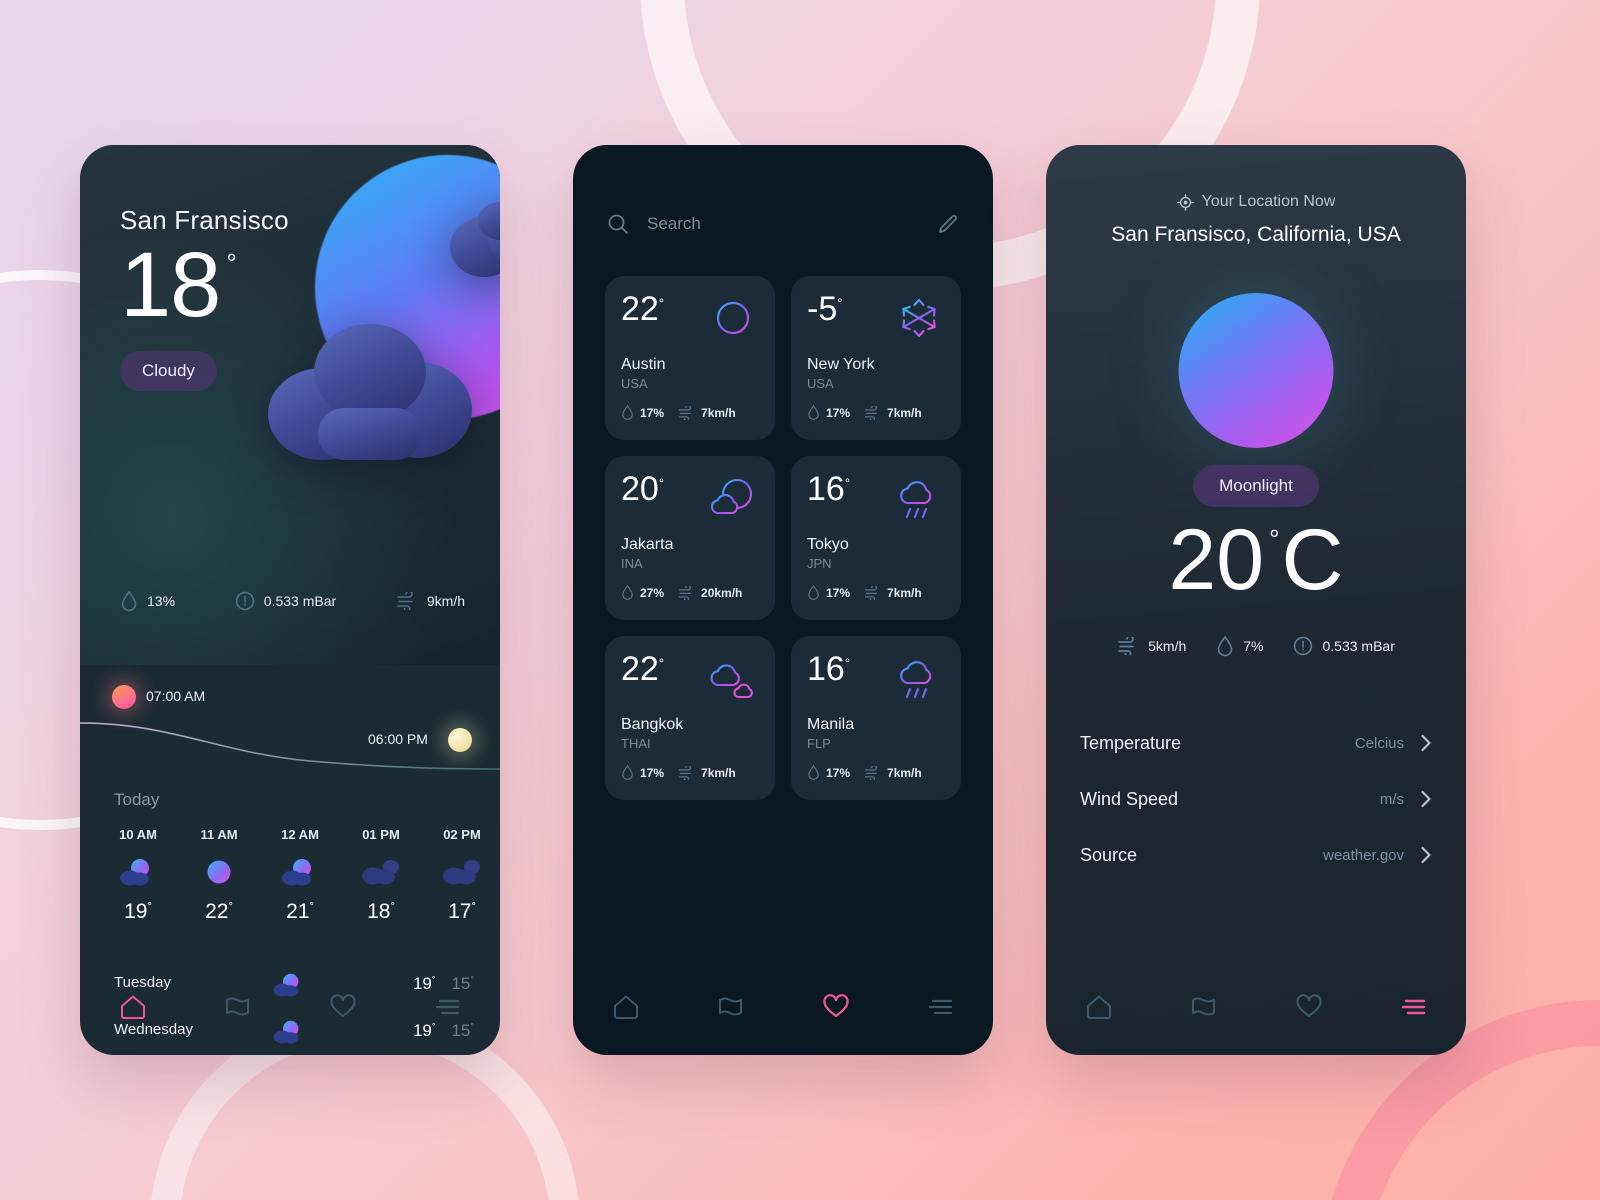  Describe the element at coordinates (731, 681) in the screenshot. I see `clouds-outline-icon` at that location.